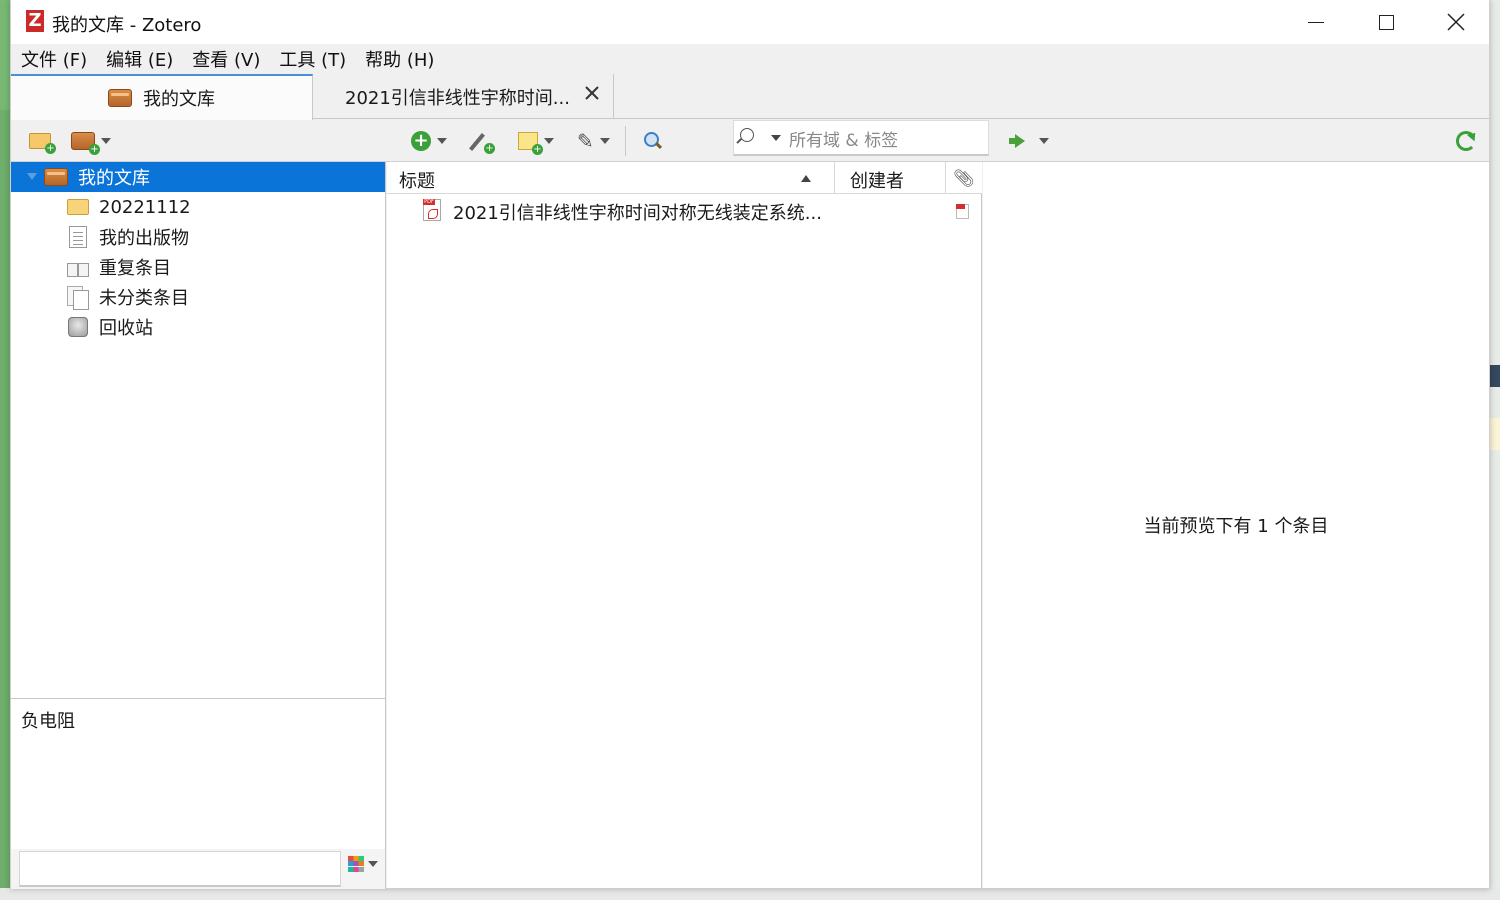 The width and height of the screenshot is (1500, 900). Describe the element at coordinates (198, 327) in the screenshot. I see `collection-trash: 回收站` at that location.